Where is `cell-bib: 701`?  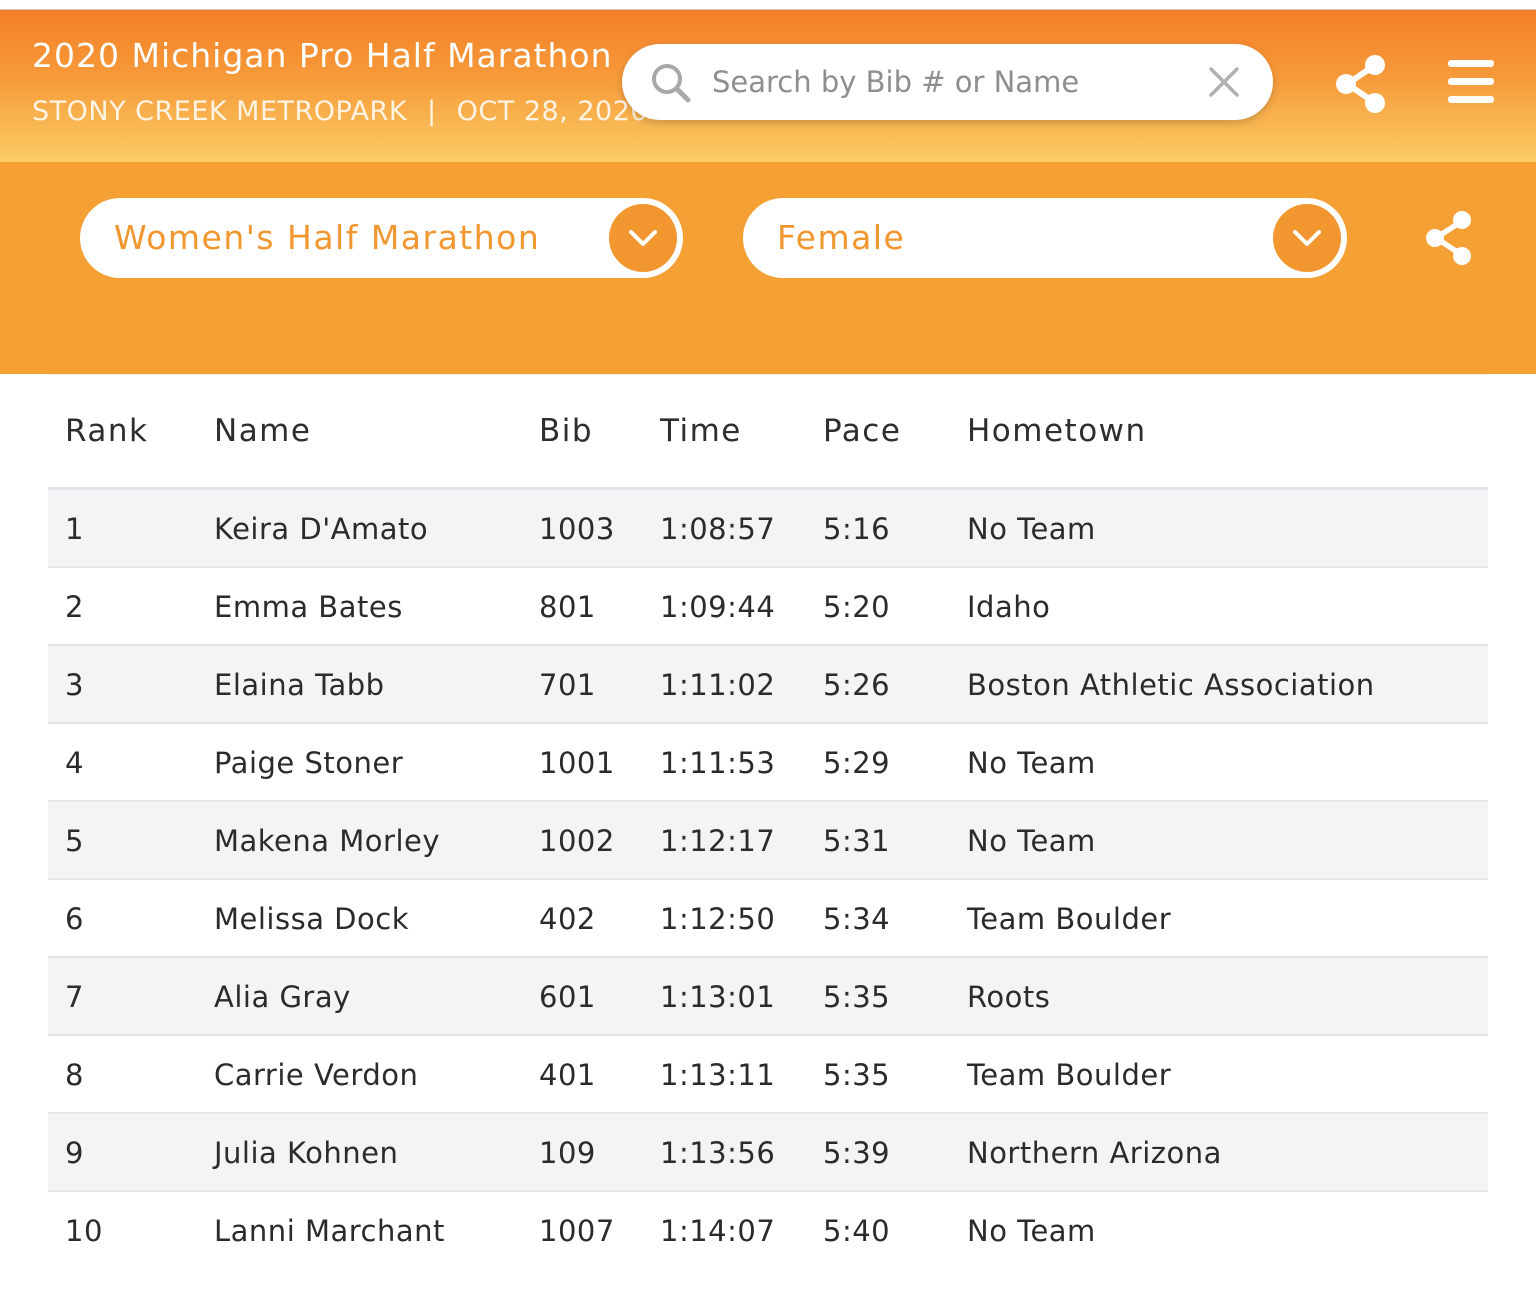
cell-bib: 701 is located at coordinates (567, 685).